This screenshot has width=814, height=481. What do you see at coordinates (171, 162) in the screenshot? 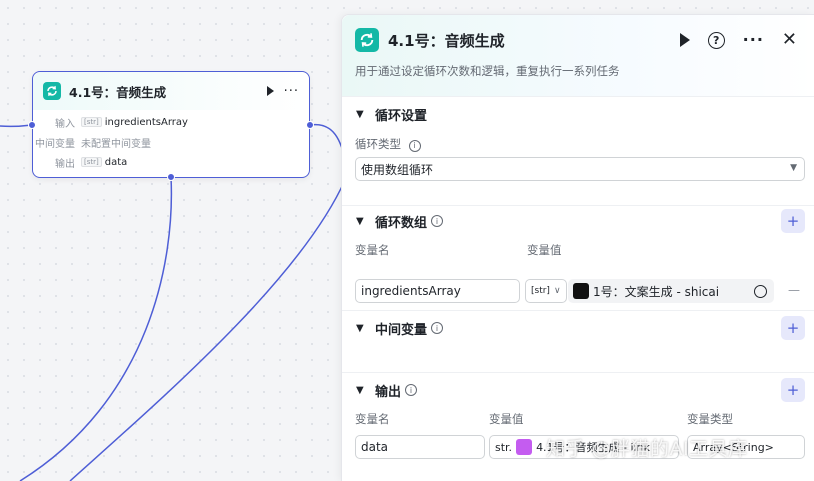
I see `node-output-row: 输出 [str] data` at bounding box center [171, 162].